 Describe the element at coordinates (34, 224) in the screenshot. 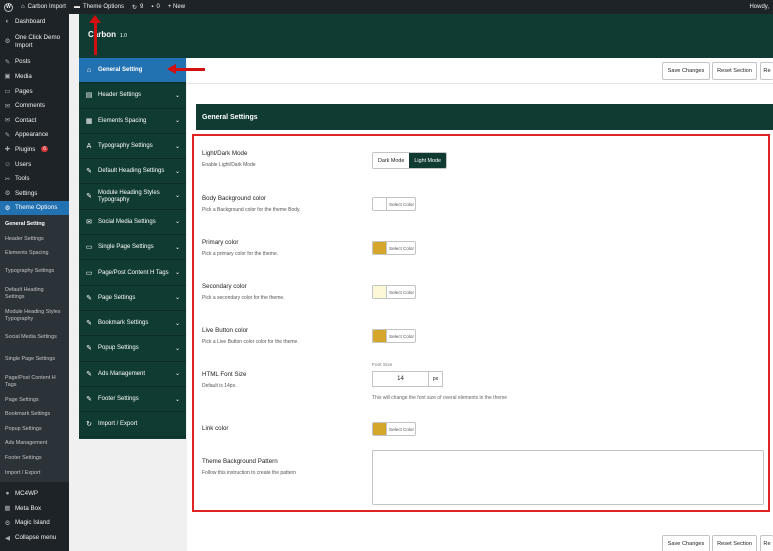

I see `submenu-item: General Setting` at that location.